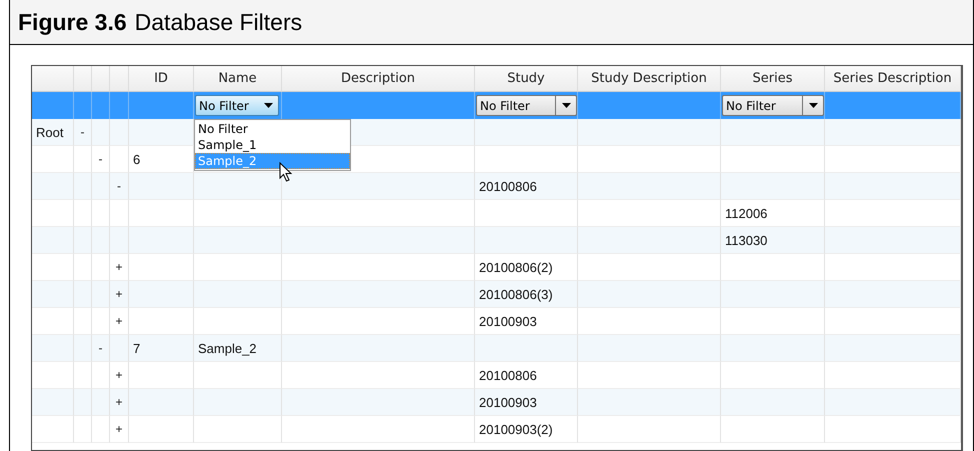 This screenshot has height=451, width=974. What do you see at coordinates (272, 129) in the screenshot?
I see `dropdown-option: No Filter` at bounding box center [272, 129].